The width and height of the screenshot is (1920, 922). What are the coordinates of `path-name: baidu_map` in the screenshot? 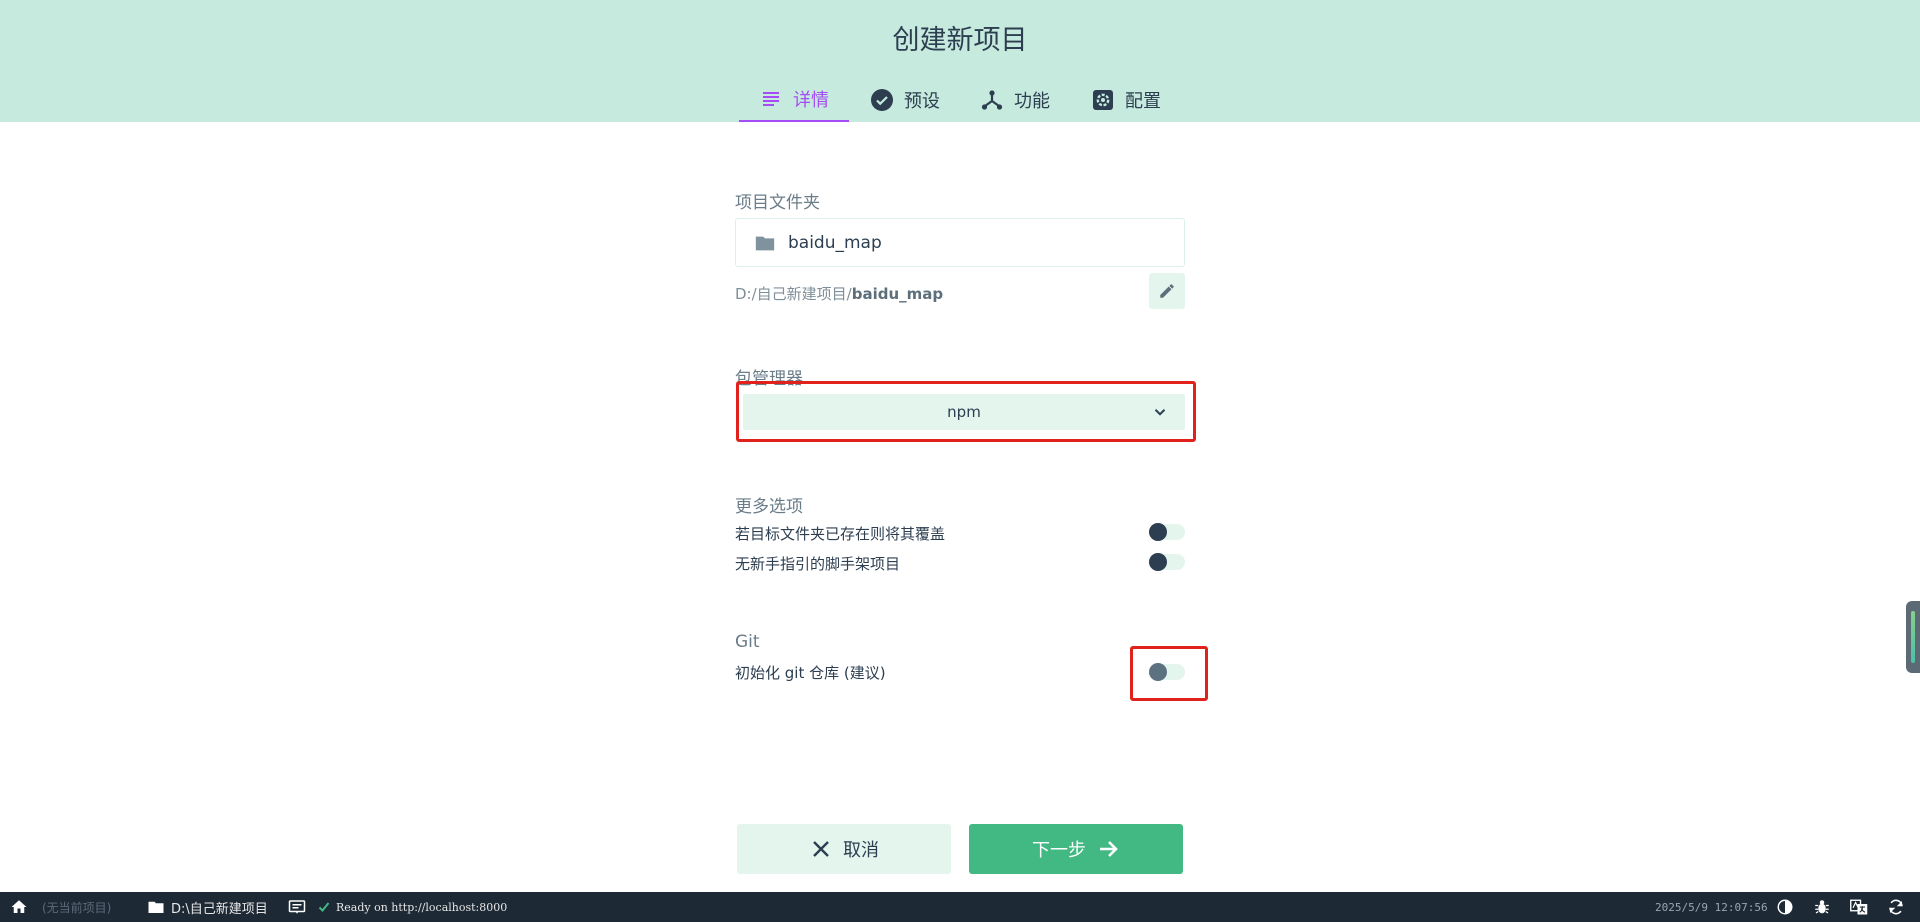 It's located at (897, 294).